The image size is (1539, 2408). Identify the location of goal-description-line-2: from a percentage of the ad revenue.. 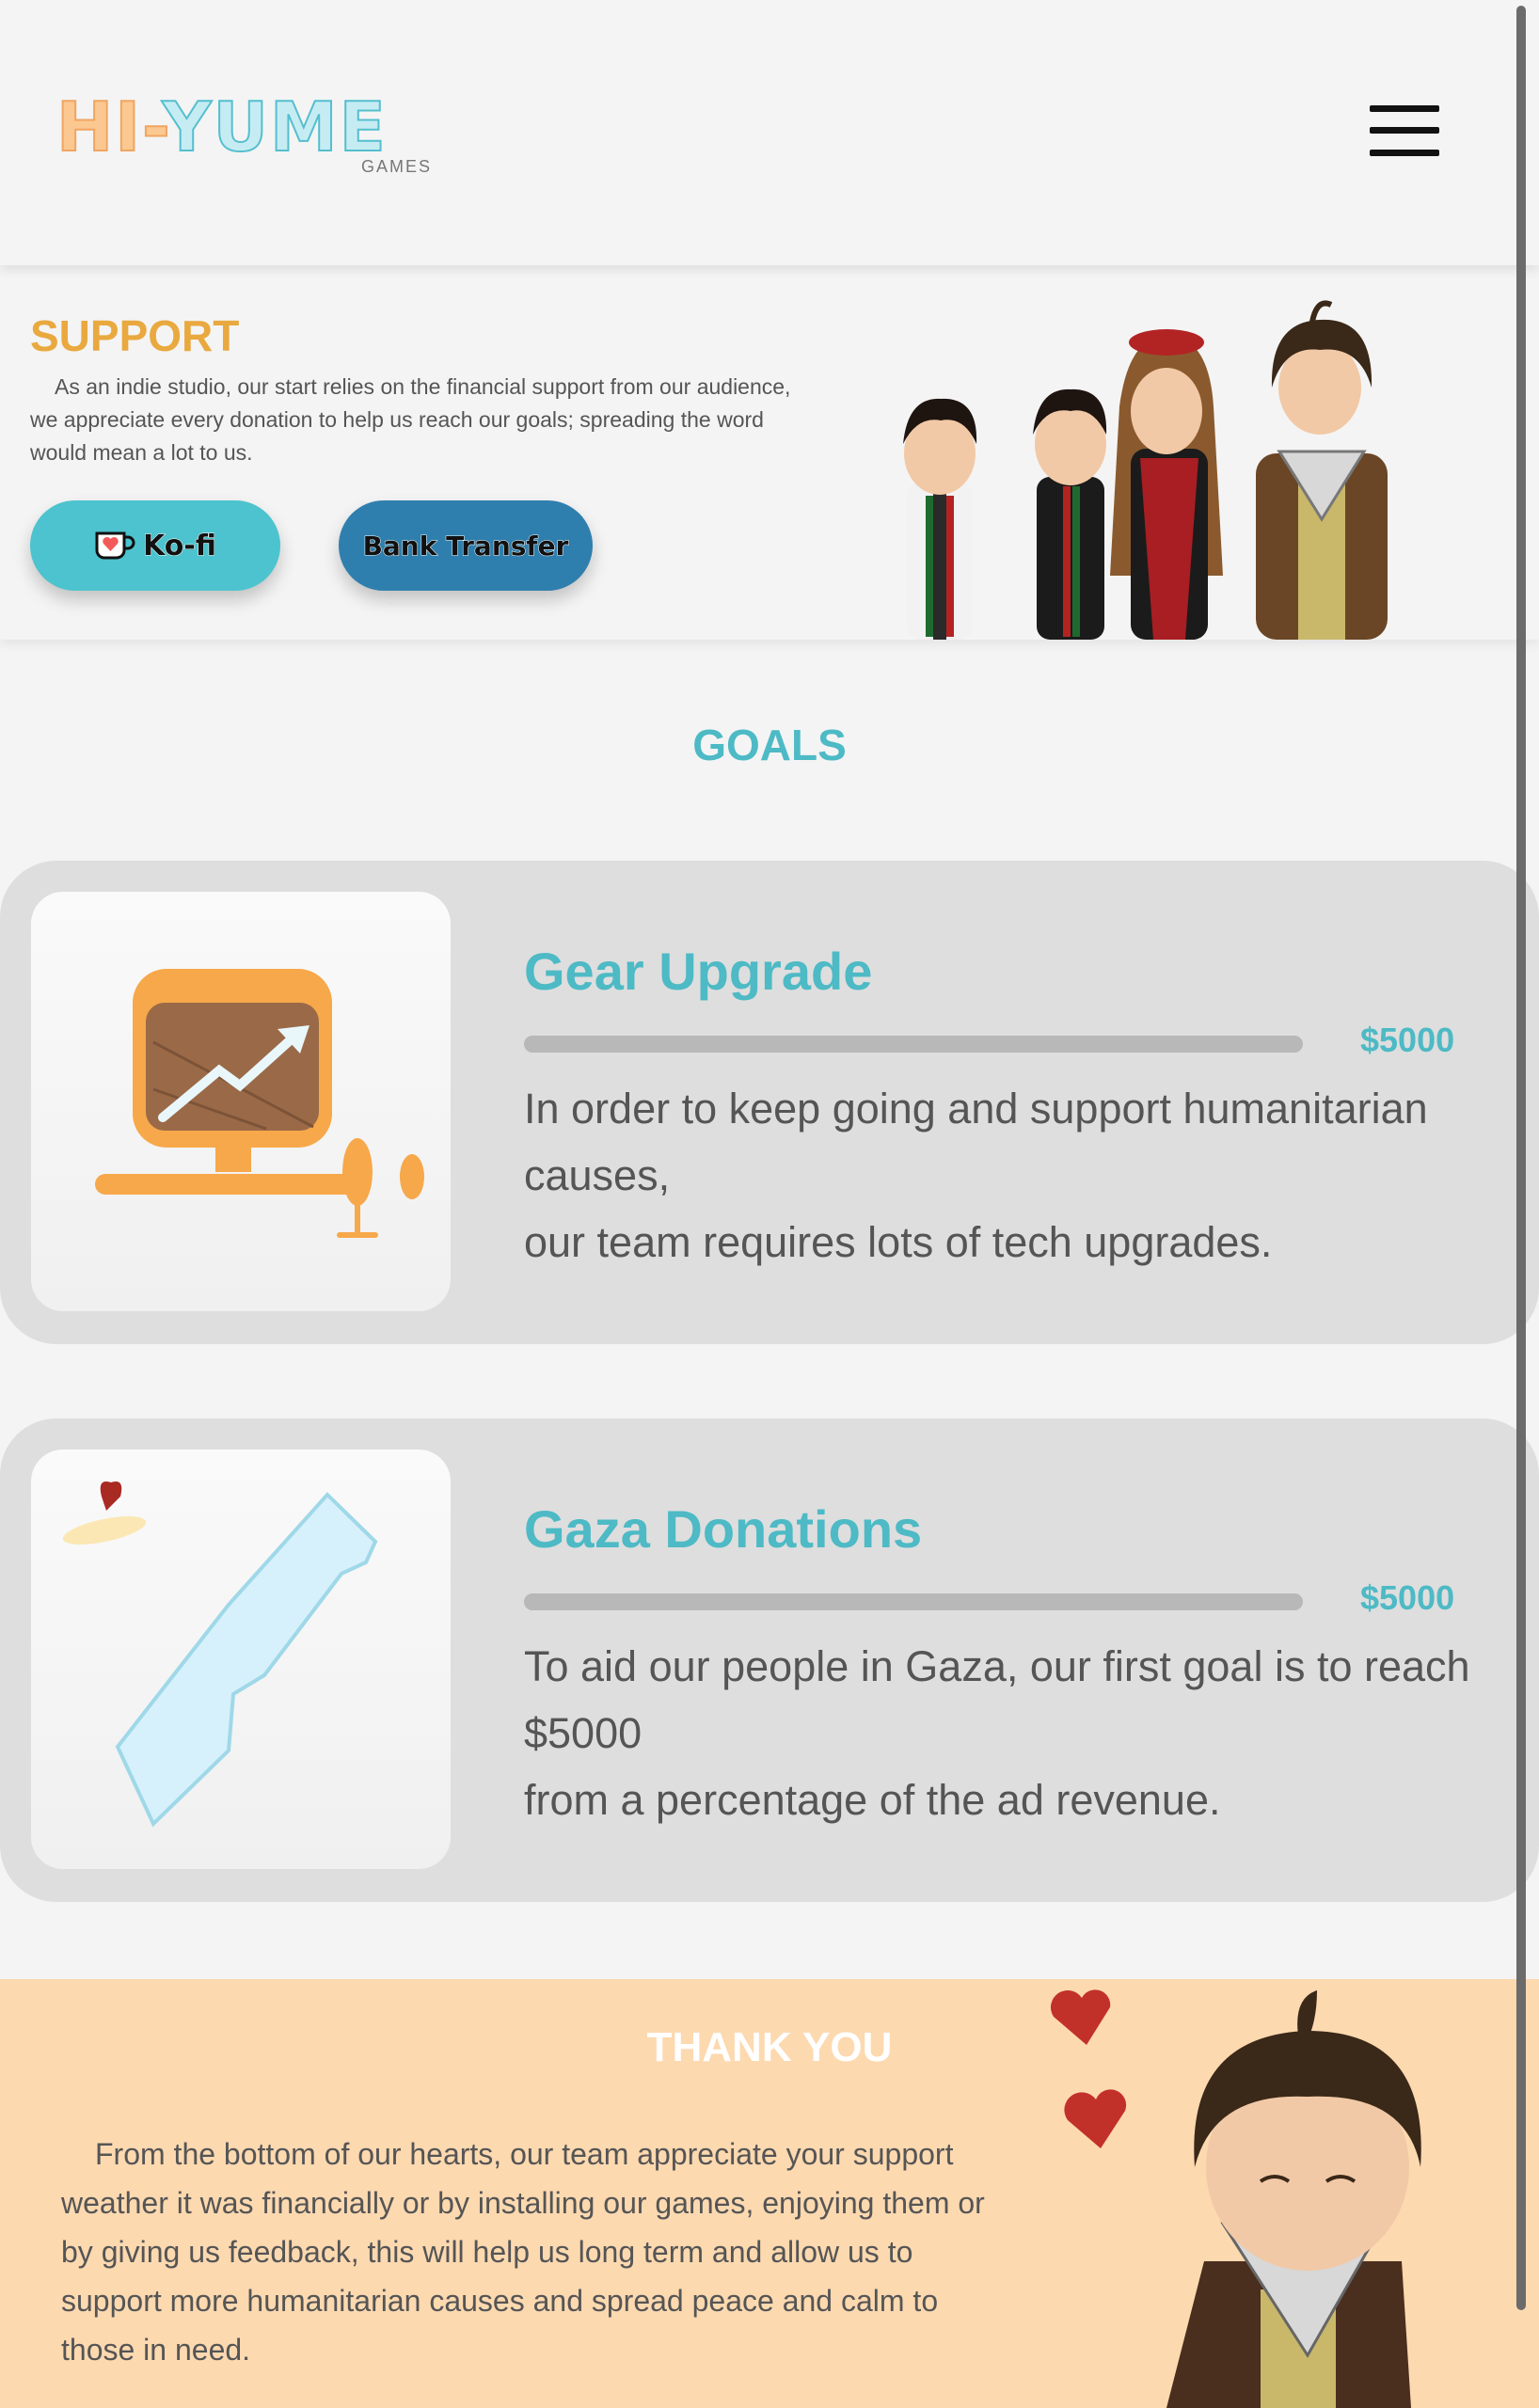
(872, 1800).